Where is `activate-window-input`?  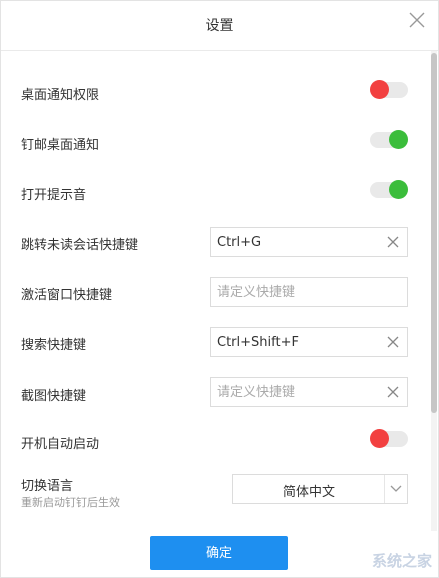 activate-window-input is located at coordinates (299, 292).